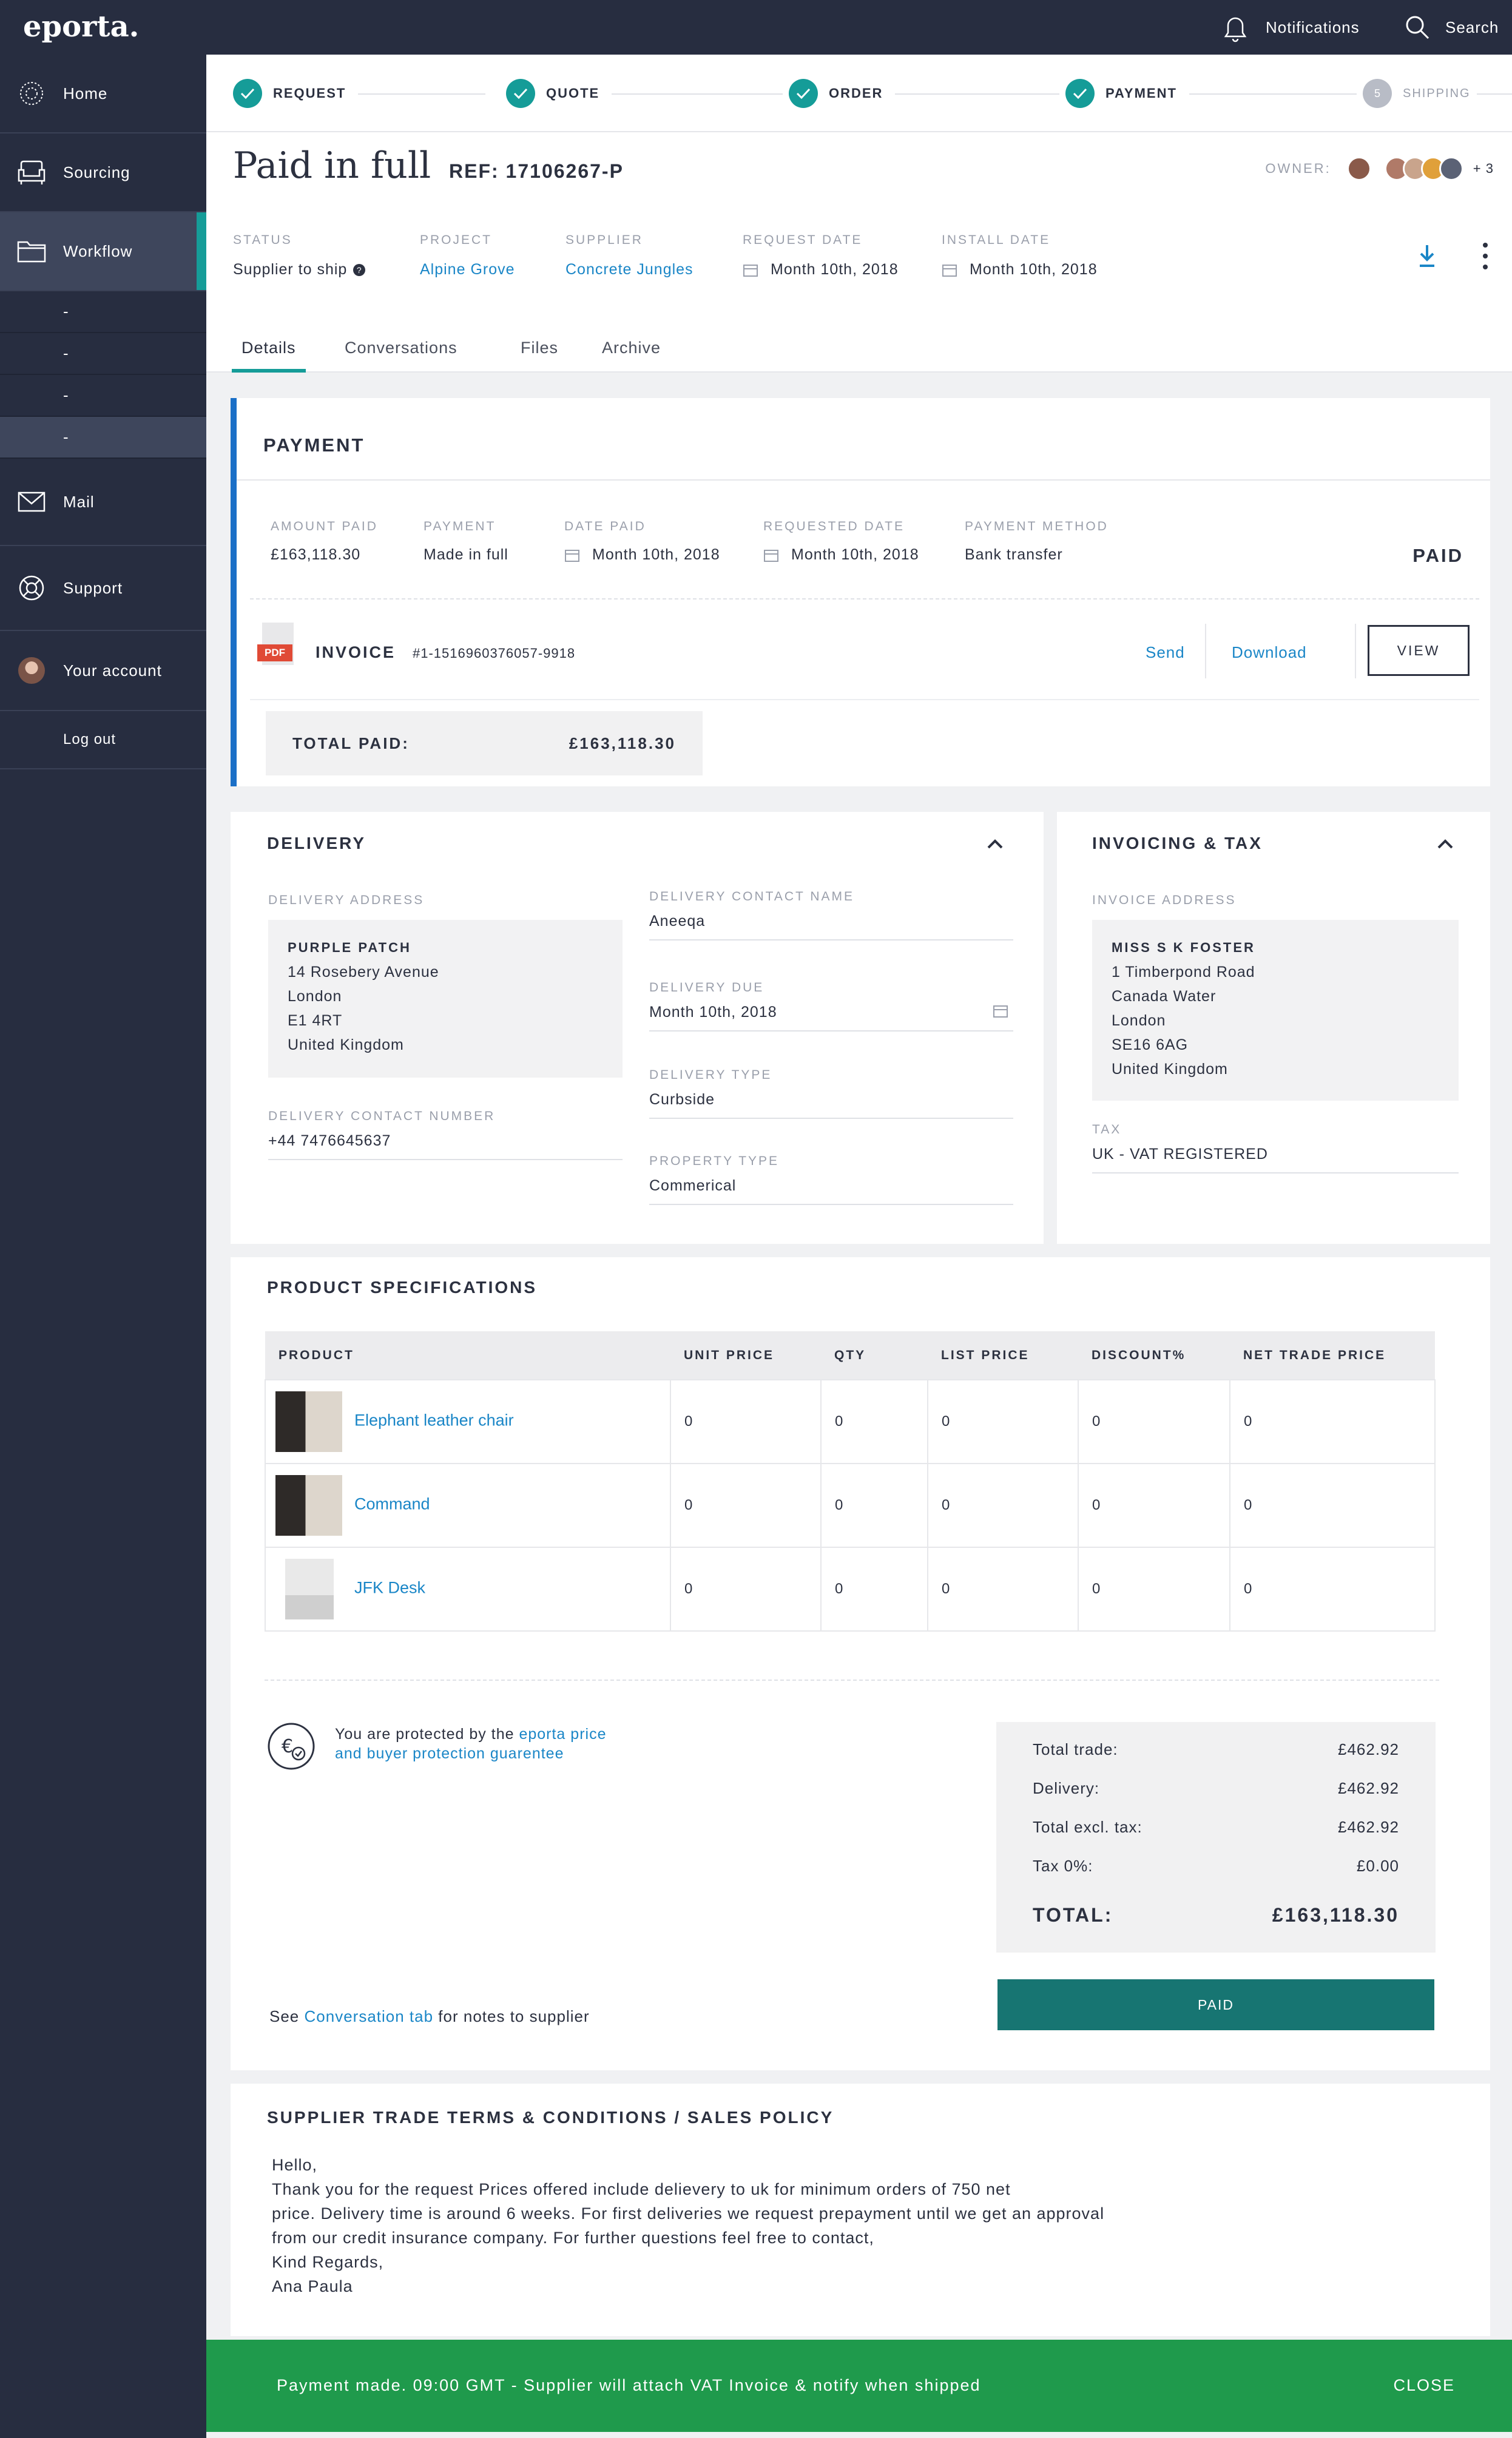 The width and height of the screenshot is (1512, 2438). What do you see at coordinates (1472, 27) in the screenshot?
I see `search-label: Search` at bounding box center [1472, 27].